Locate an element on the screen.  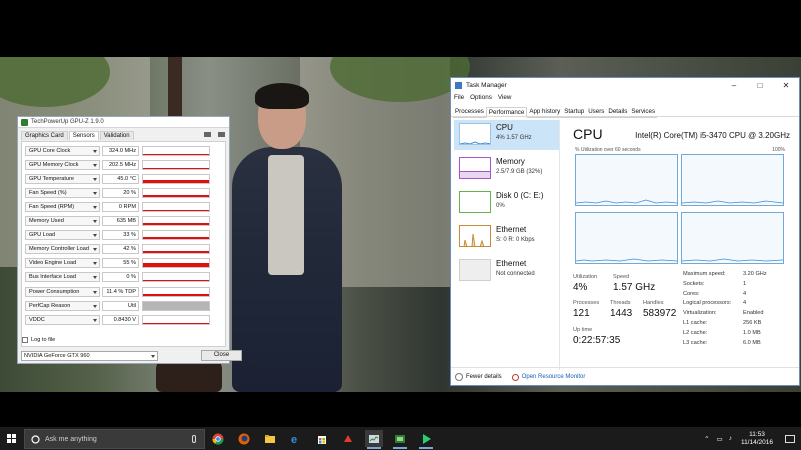
firefox-icon is located at coordinates (244, 438).